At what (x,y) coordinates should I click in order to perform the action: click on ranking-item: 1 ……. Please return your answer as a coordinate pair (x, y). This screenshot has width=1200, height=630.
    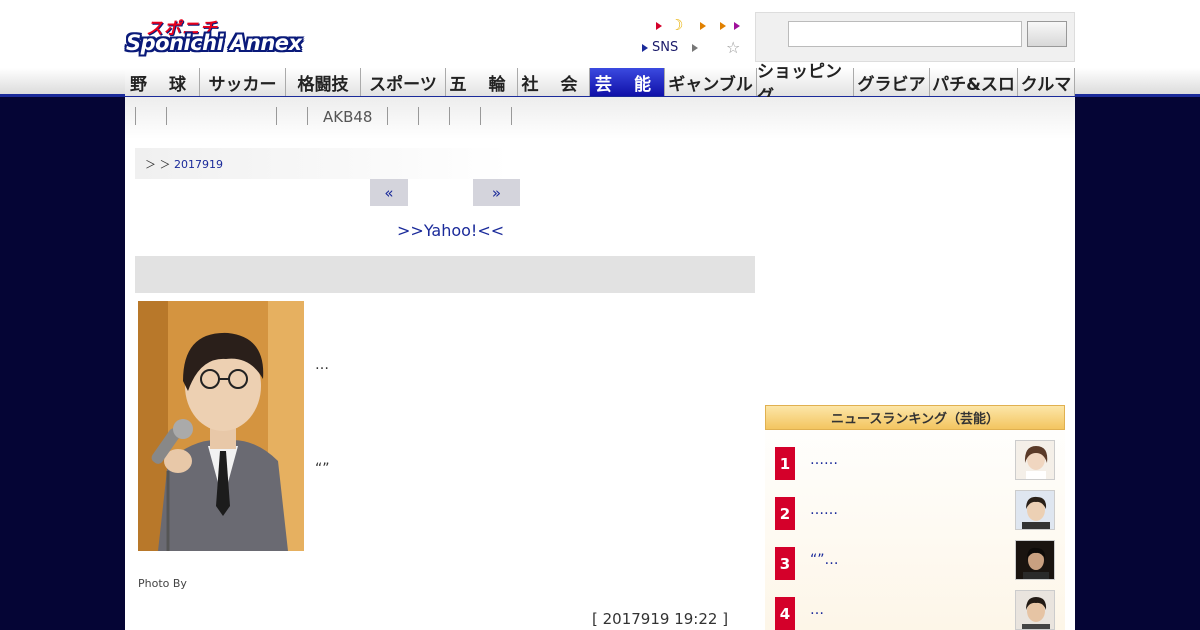
    Looking at the image, I should click on (915, 465).